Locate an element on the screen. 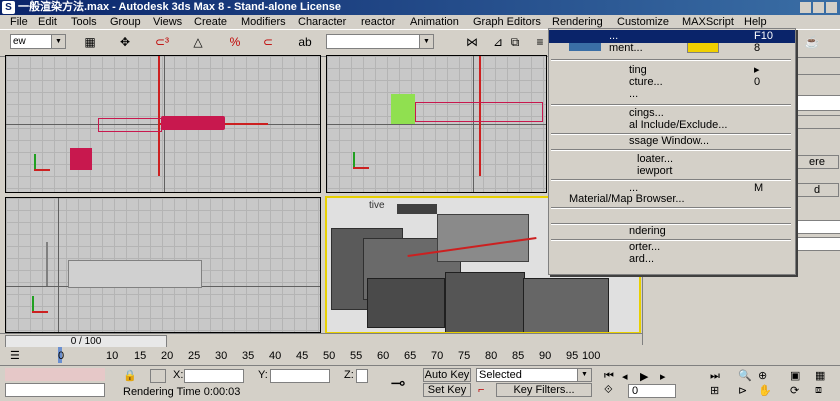 This screenshot has width=840, height=401. set-key-button: Set Key is located at coordinates (447, 390).